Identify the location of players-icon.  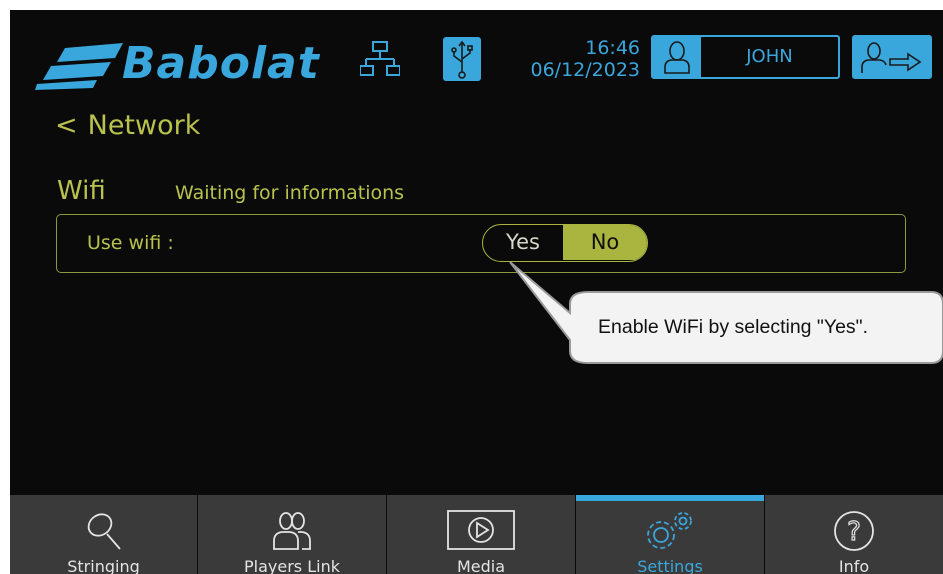
(292, 531).